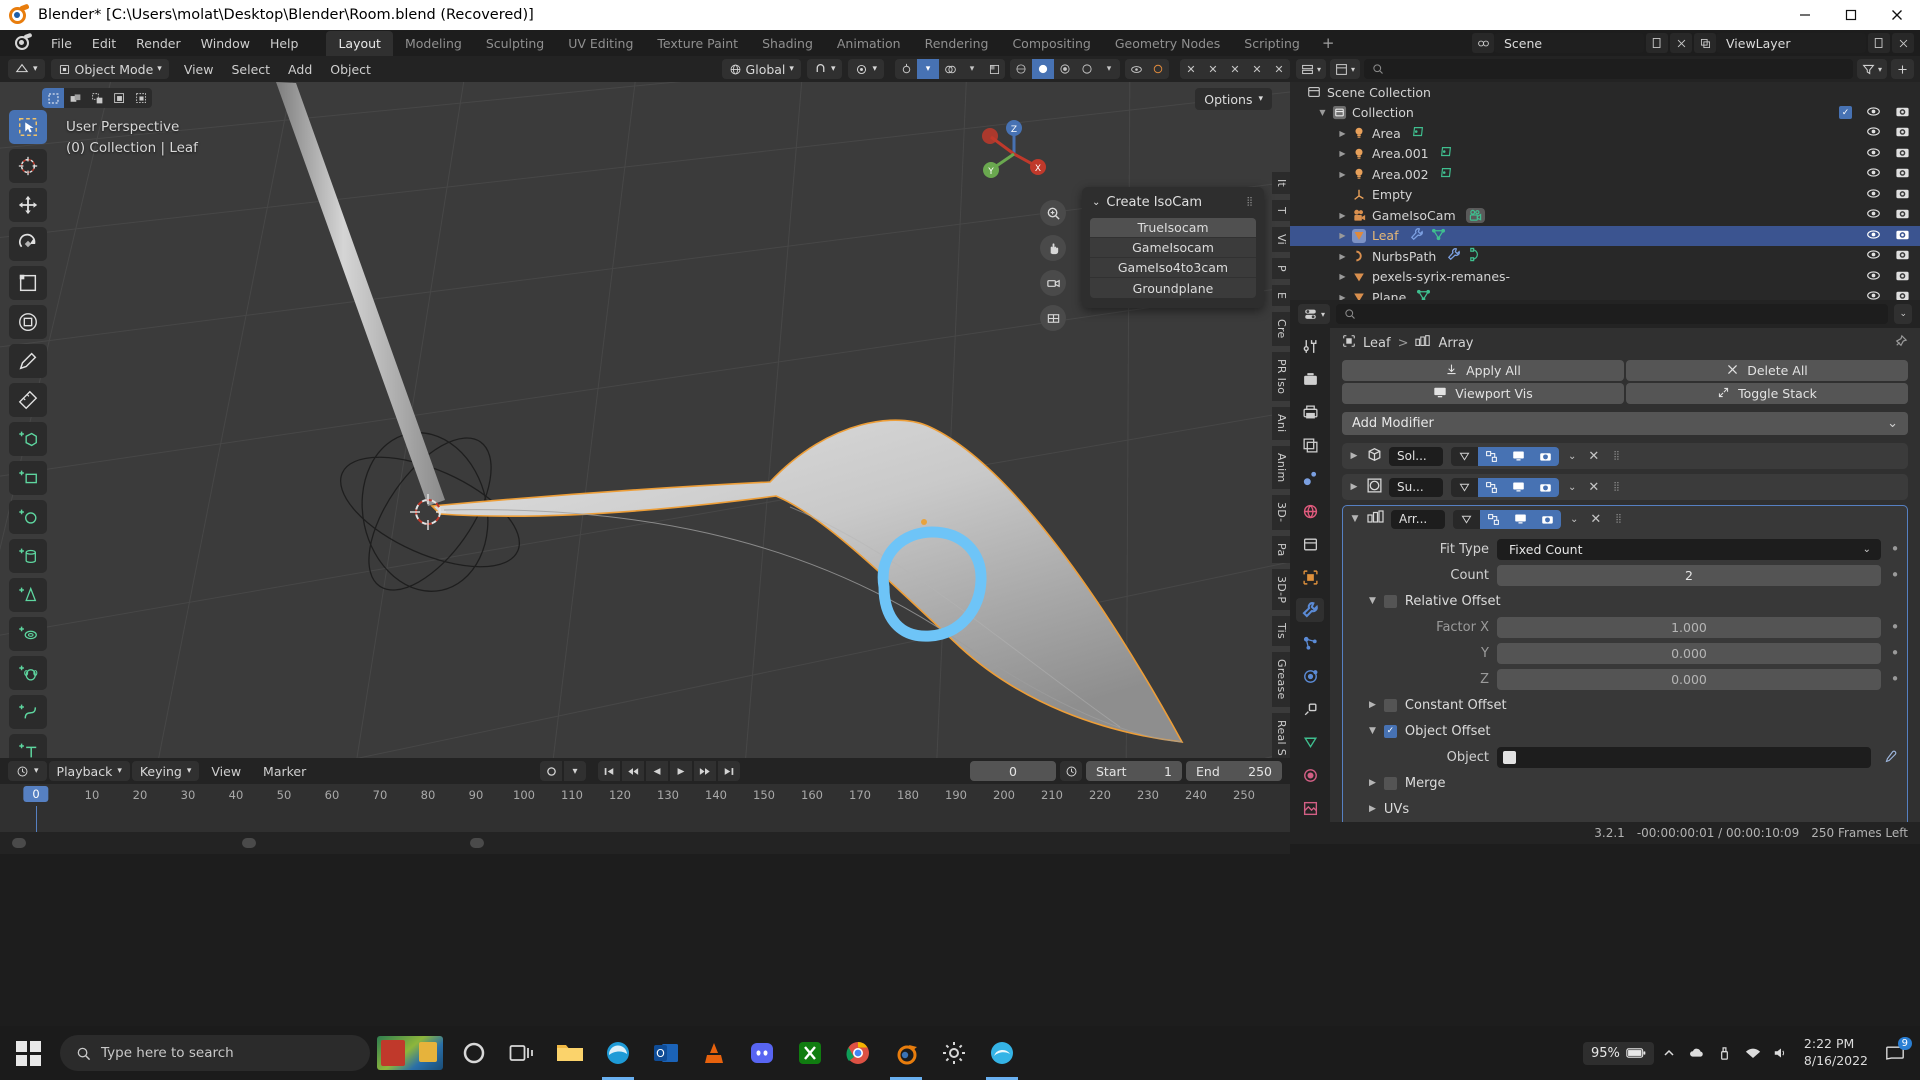 This screenshot has height=1080, width=1920. Describe the element at coordinates (1605, 92) in the screenshot. I see `outliner-row-scene-collection: Scene Collection` at that location.